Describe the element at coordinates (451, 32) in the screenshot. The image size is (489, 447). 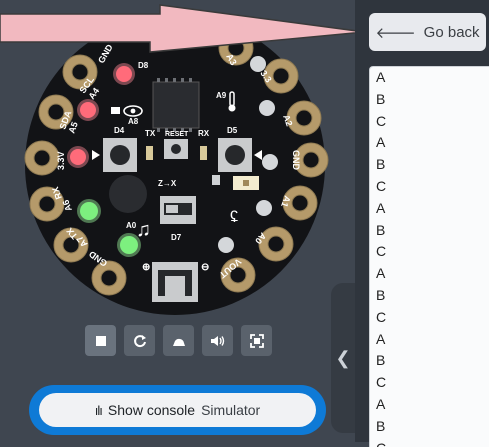
I see `go-back-label: Go back` at that location.